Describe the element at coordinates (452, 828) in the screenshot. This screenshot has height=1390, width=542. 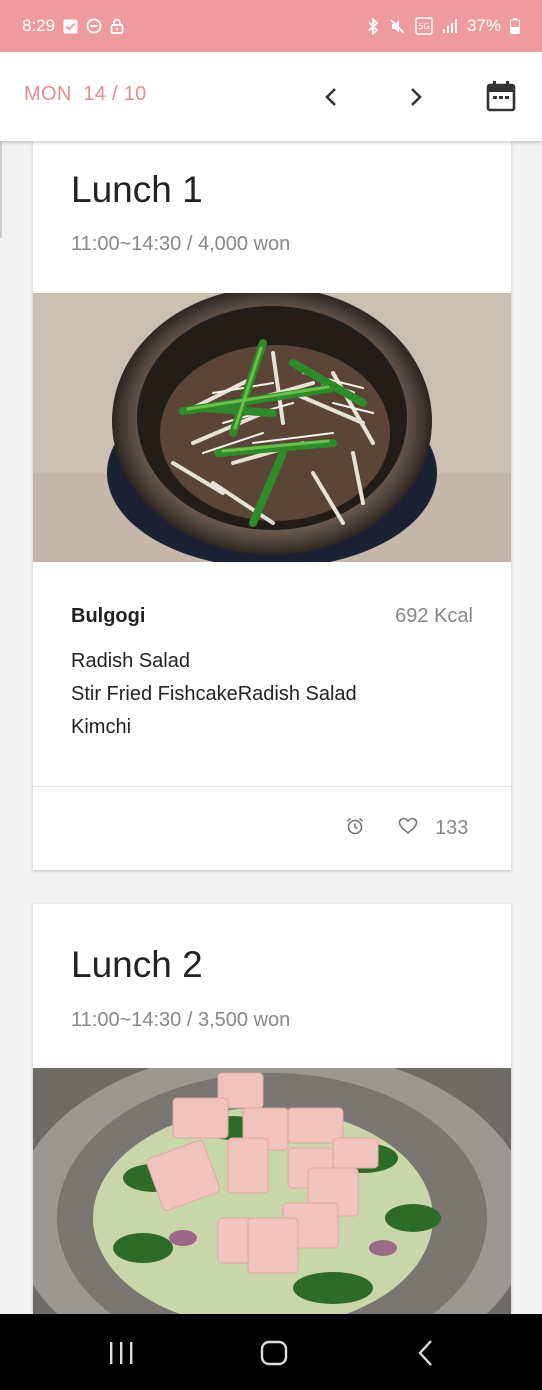
I see `like-count: 133` at that location.